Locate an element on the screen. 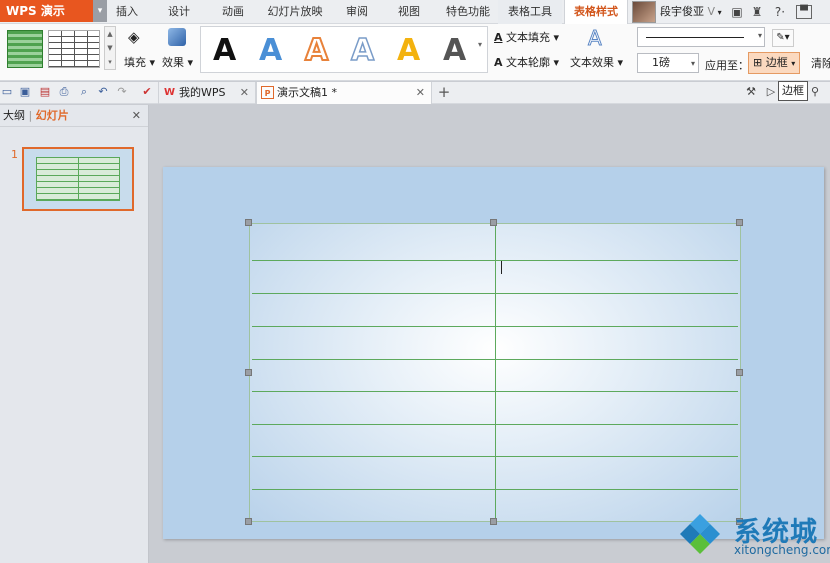 Image resolution: width=830 pixels, height=563 pixels. border-button: ⊞ 边框 ▾ is located at coordinates (774, 63).